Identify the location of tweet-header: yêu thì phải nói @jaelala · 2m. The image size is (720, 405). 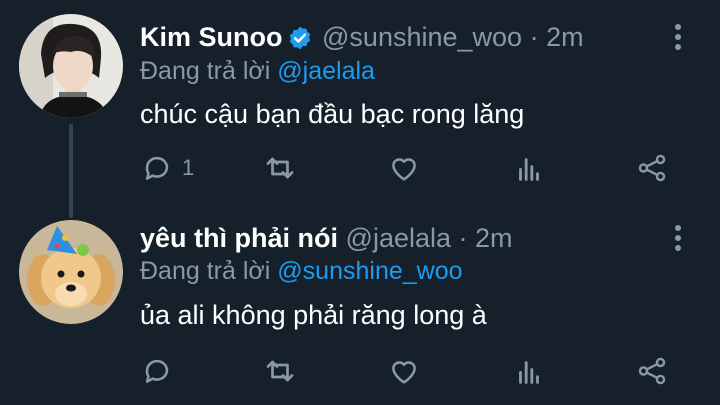
(326, 238).